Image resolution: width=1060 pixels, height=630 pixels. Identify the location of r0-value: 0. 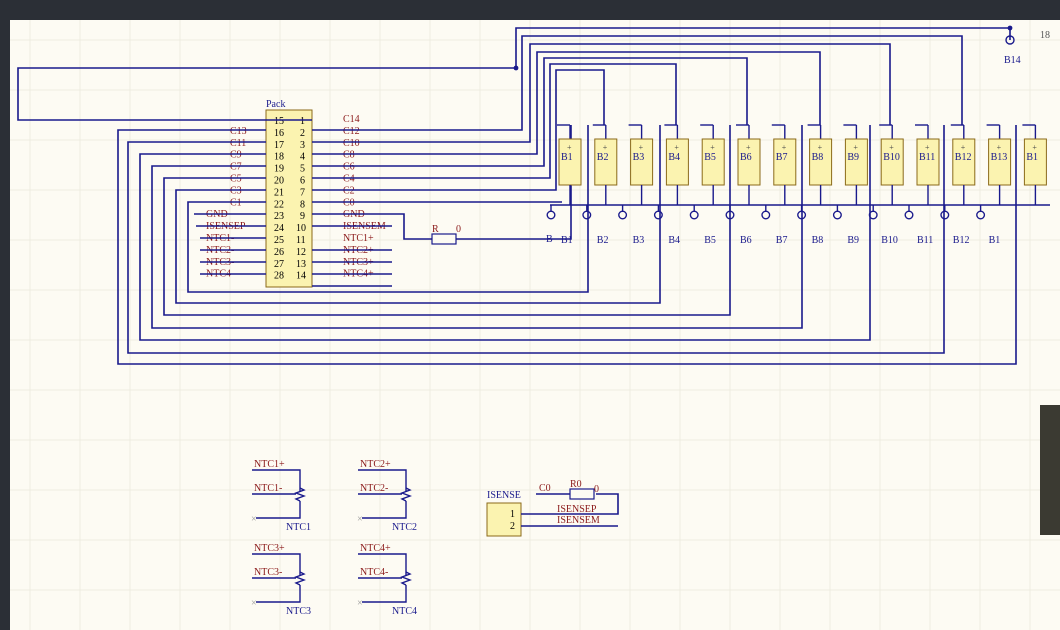
(596, 489).